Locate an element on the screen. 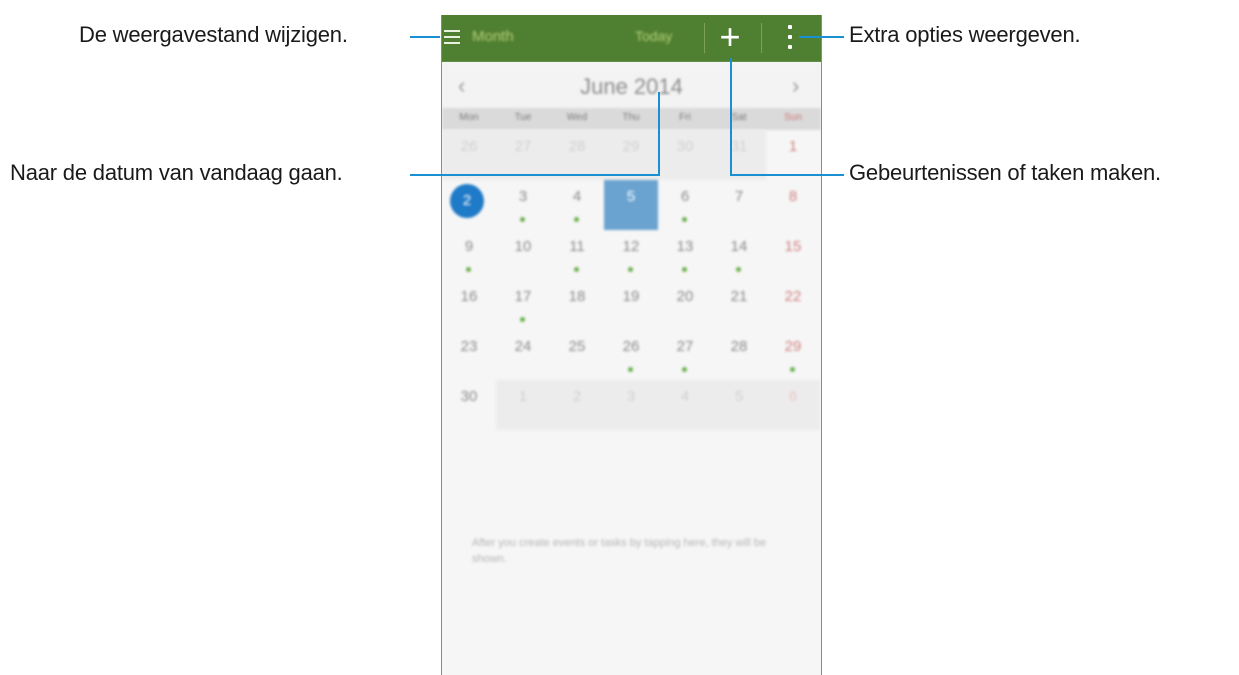  day-cell: 17 is located at coordinates (523, 305).